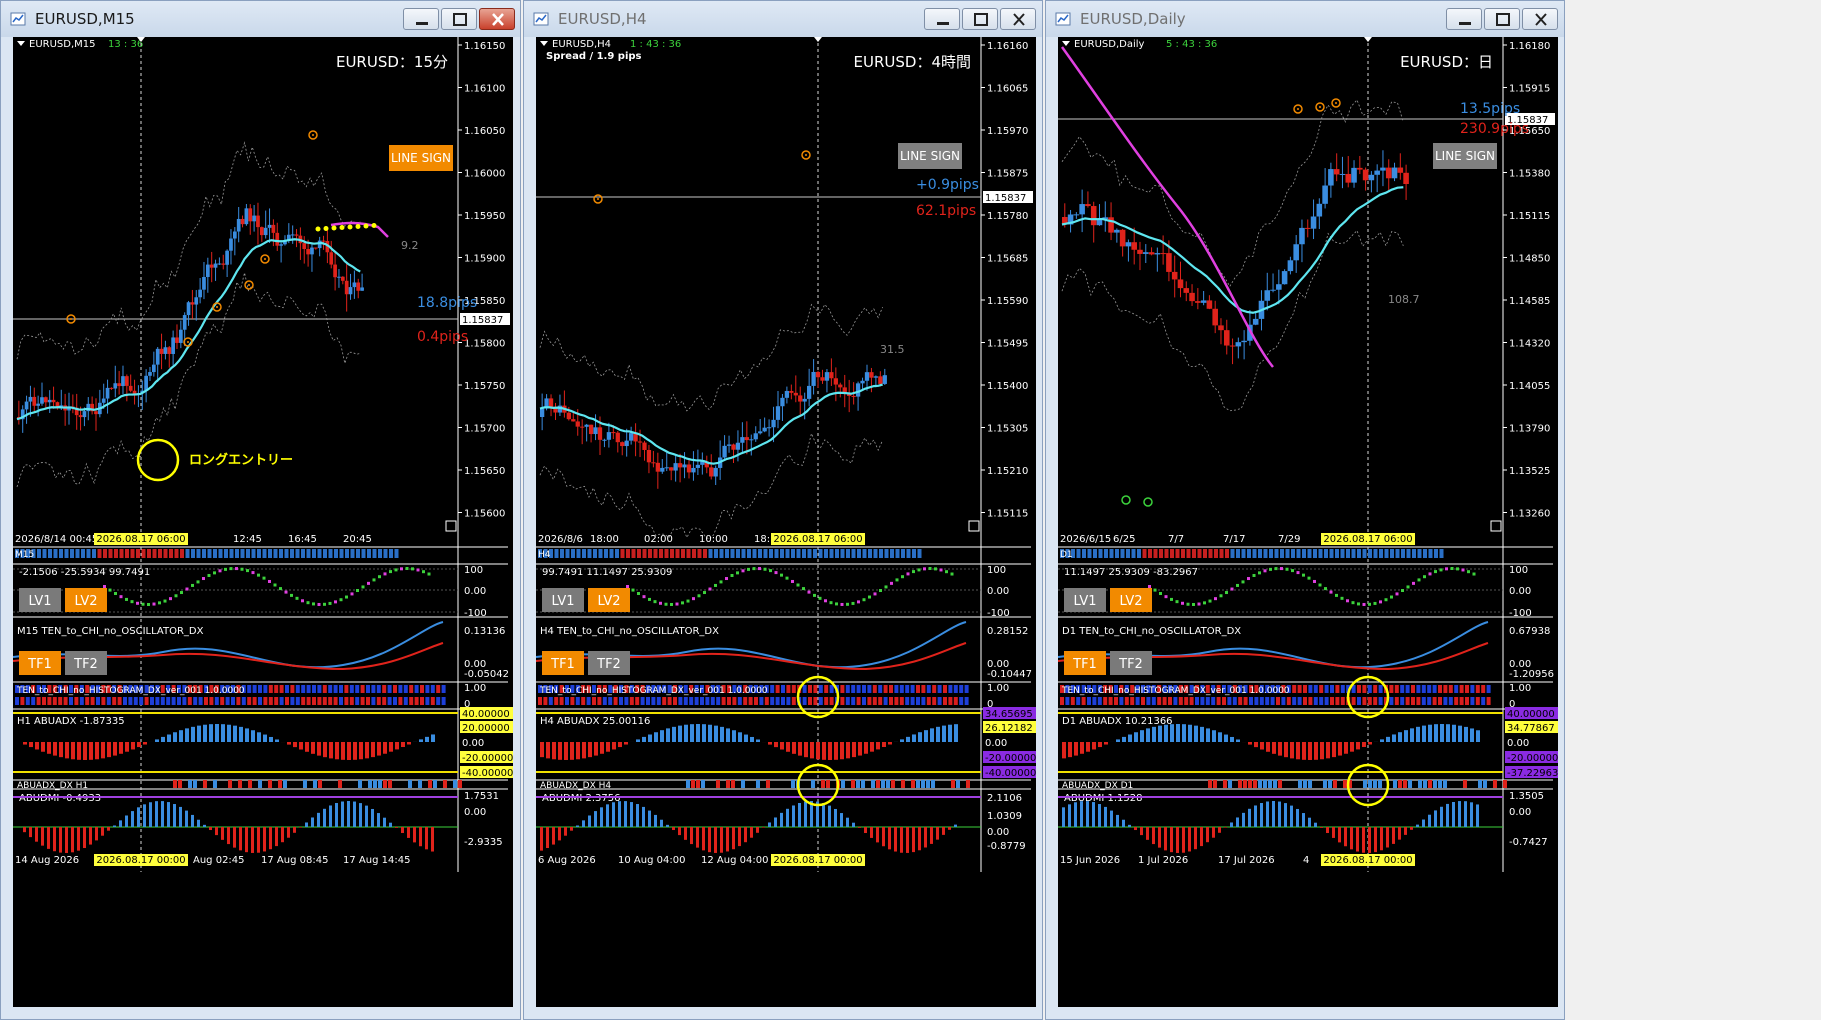  Describe the element at coordinates (1009, 674) in the screenshot. I see `ten-scale-label: -0.10447` at that location.